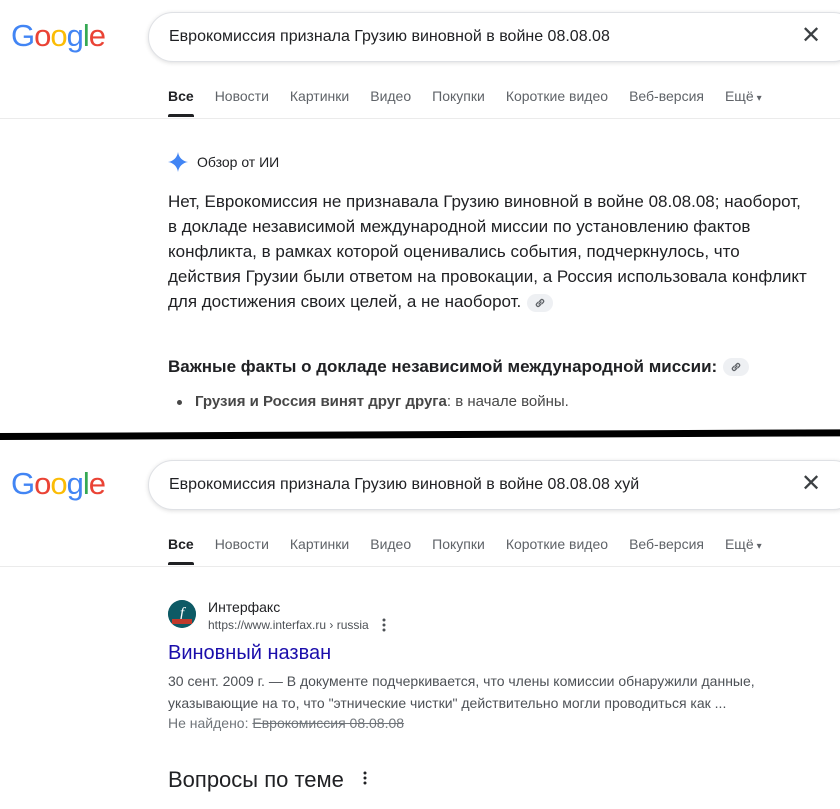 This screenshot has height=809, width=840. I want to click on bullet-text: : в начале войны., so click(507, 401).